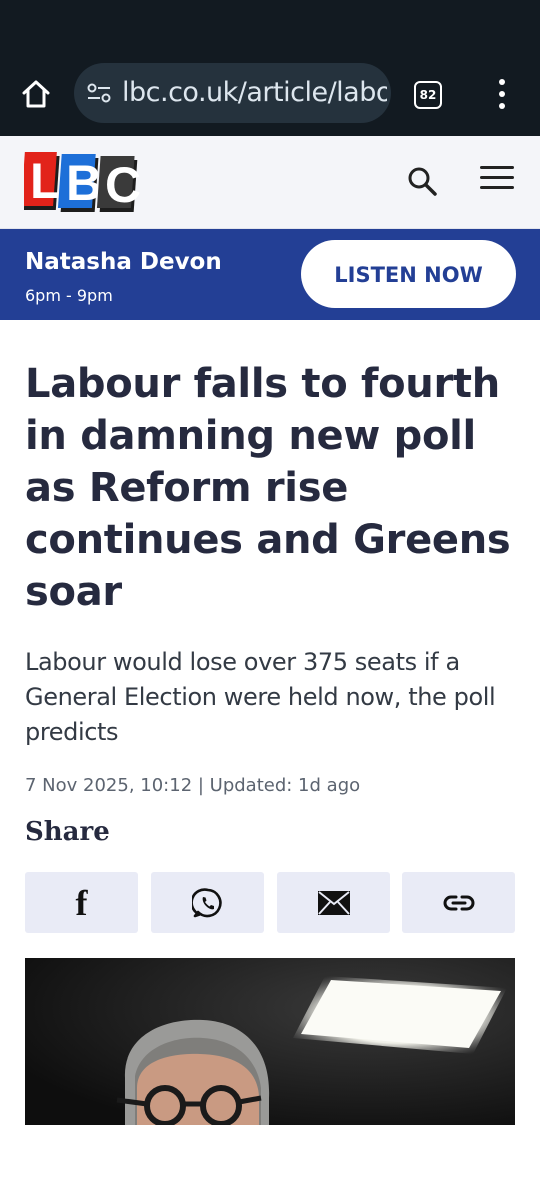 This screenshot has height=1199, width=540. What do you see at coordinates (67, 832) in the screenshot?
I see `share-heading: Share` at bounding box center [67, 832].